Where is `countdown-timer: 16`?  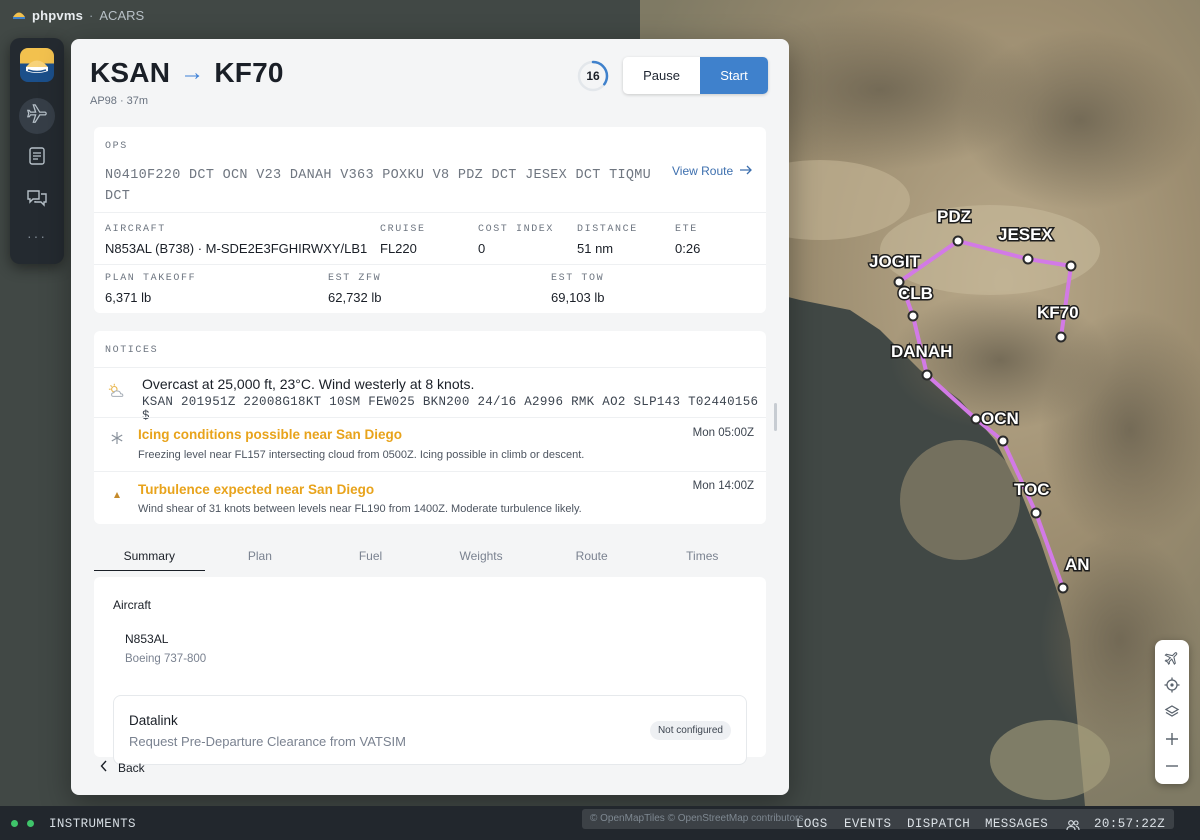 countdown-timer: 16 is located at coordinates (593, 76).